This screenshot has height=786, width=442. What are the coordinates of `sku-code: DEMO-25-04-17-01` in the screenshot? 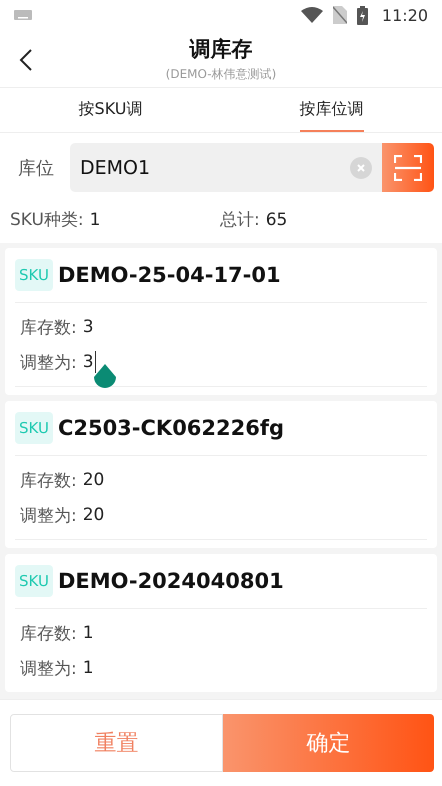 It's located at (169, 275).